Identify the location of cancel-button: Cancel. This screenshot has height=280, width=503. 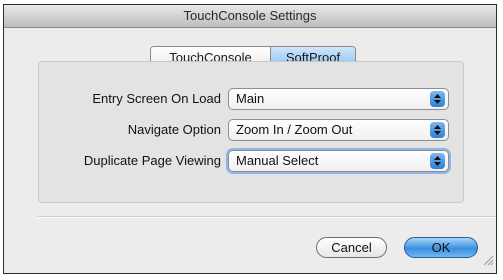
(351, 247).